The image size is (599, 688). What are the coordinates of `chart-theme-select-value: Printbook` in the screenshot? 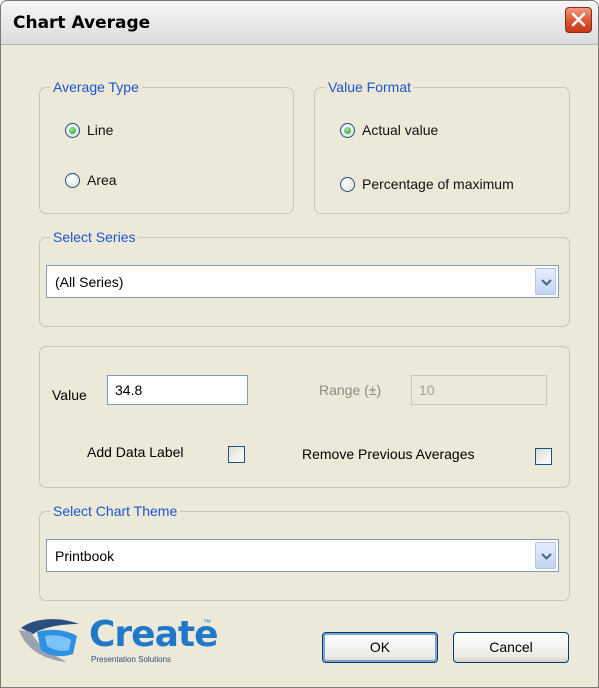 It's located at (85, 556).